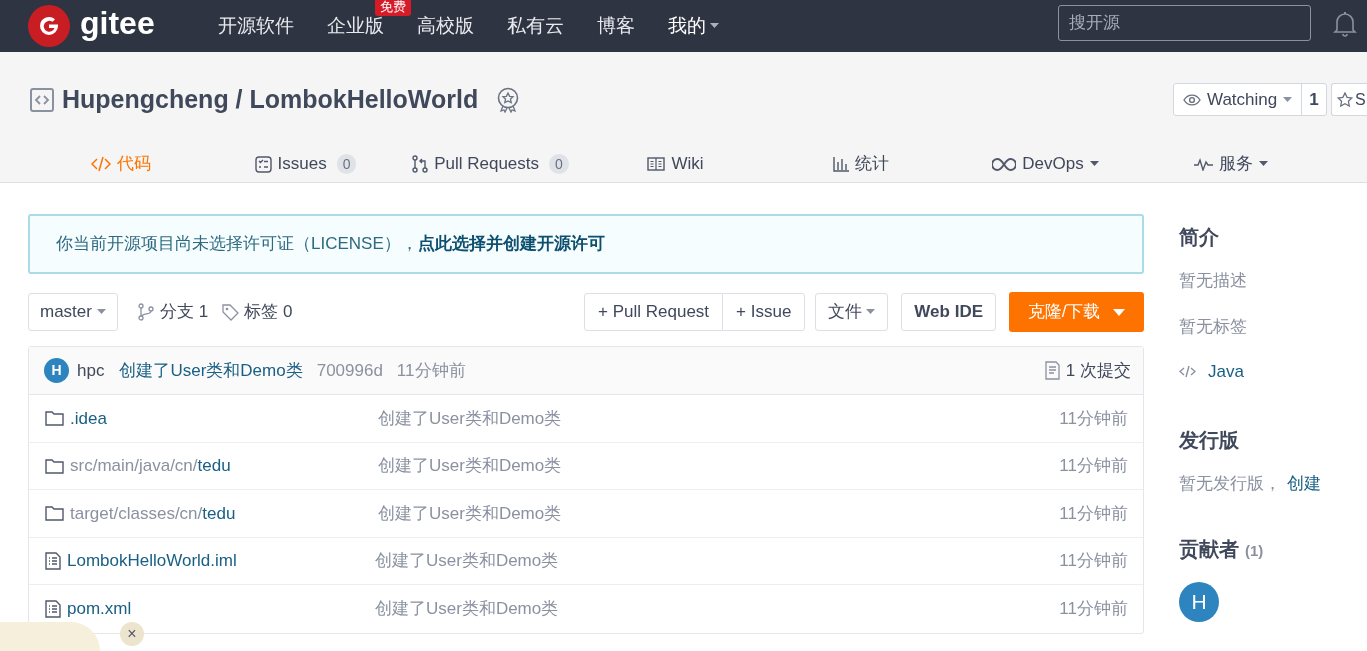 This screenshot has height=651, width=1367. Describe the element at coordinates (1053, 164) in the screenshot. I see `tab-label: DevOps` at that location.